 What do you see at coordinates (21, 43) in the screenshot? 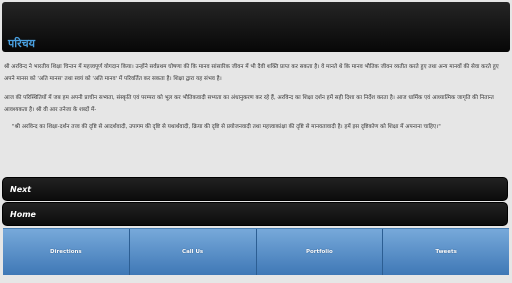
I see `page-title: परिचय` at bounding box center [21, 43].